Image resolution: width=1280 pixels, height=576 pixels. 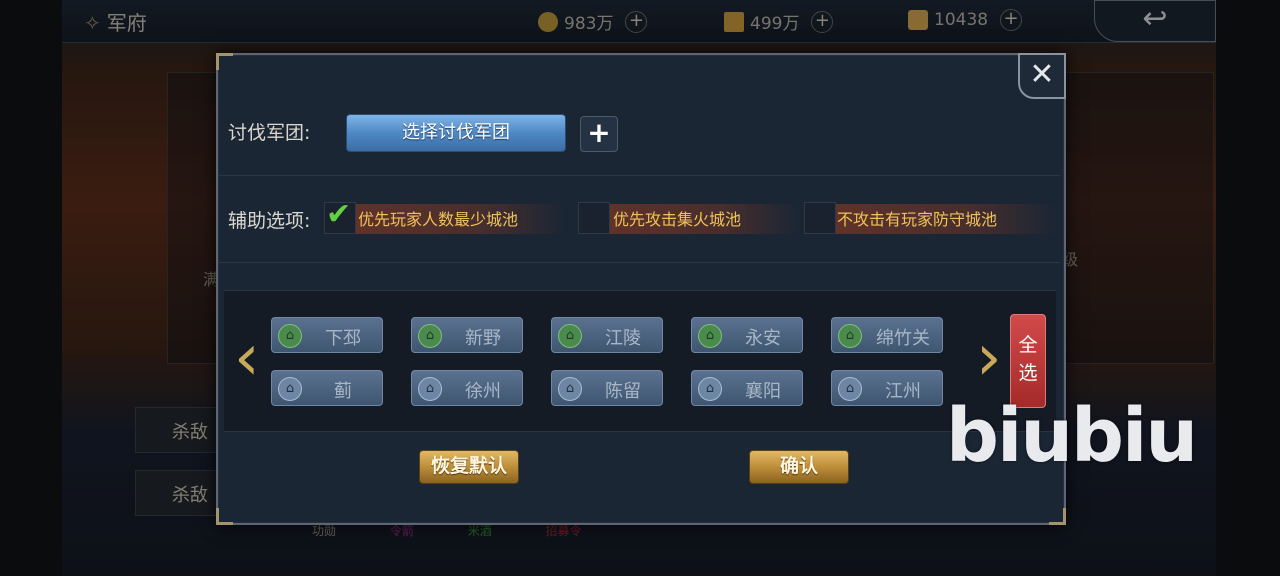 I want to click on chevron-left-icon: ‹, so click(x=247, y=358).